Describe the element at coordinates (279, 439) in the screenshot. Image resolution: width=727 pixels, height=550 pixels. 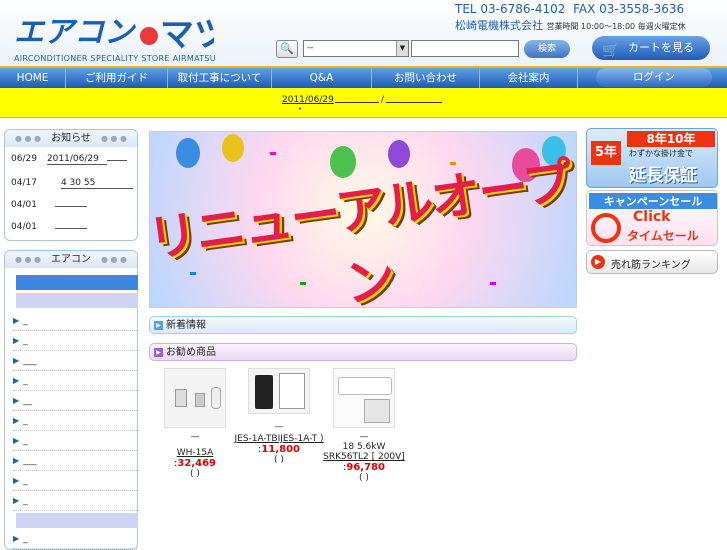
I see `product-name: JES-1A-TBIJES-1A-T )` at that location.